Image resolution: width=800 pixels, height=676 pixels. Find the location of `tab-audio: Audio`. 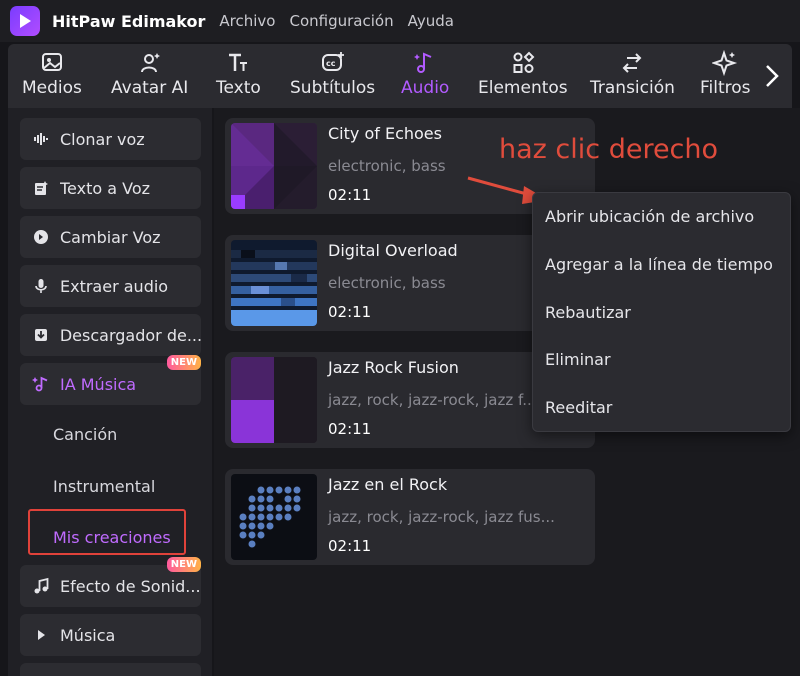

tab-audio: Audio is located at coordinates (425, 74).